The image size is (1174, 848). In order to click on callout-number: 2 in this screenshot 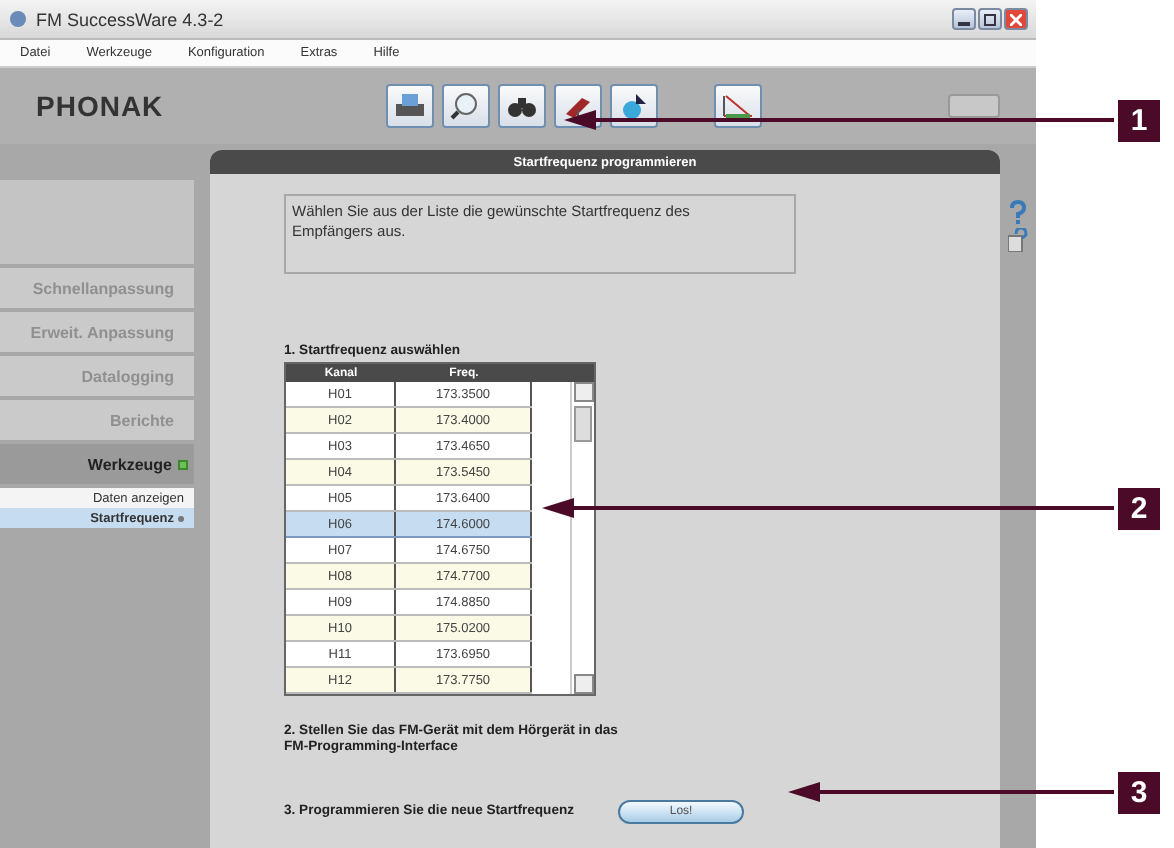, I will do `click(1139, 509)`.